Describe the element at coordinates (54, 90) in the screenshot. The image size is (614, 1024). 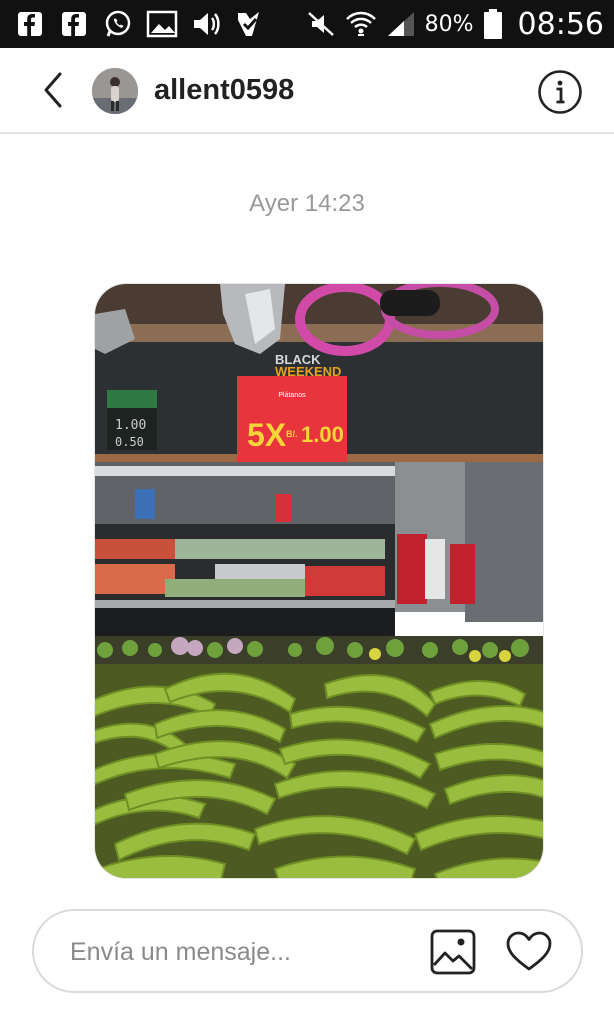
I see `chevron-left-icon` at that location.